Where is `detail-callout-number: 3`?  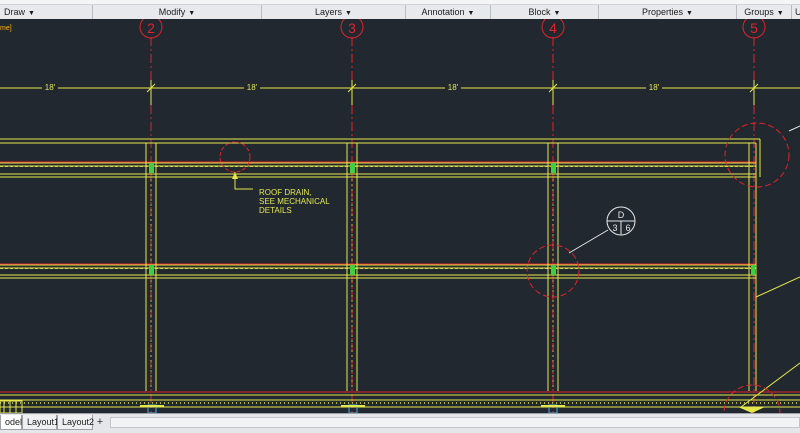 detail-callout-number: 3 is located at coordinates (614, 228).